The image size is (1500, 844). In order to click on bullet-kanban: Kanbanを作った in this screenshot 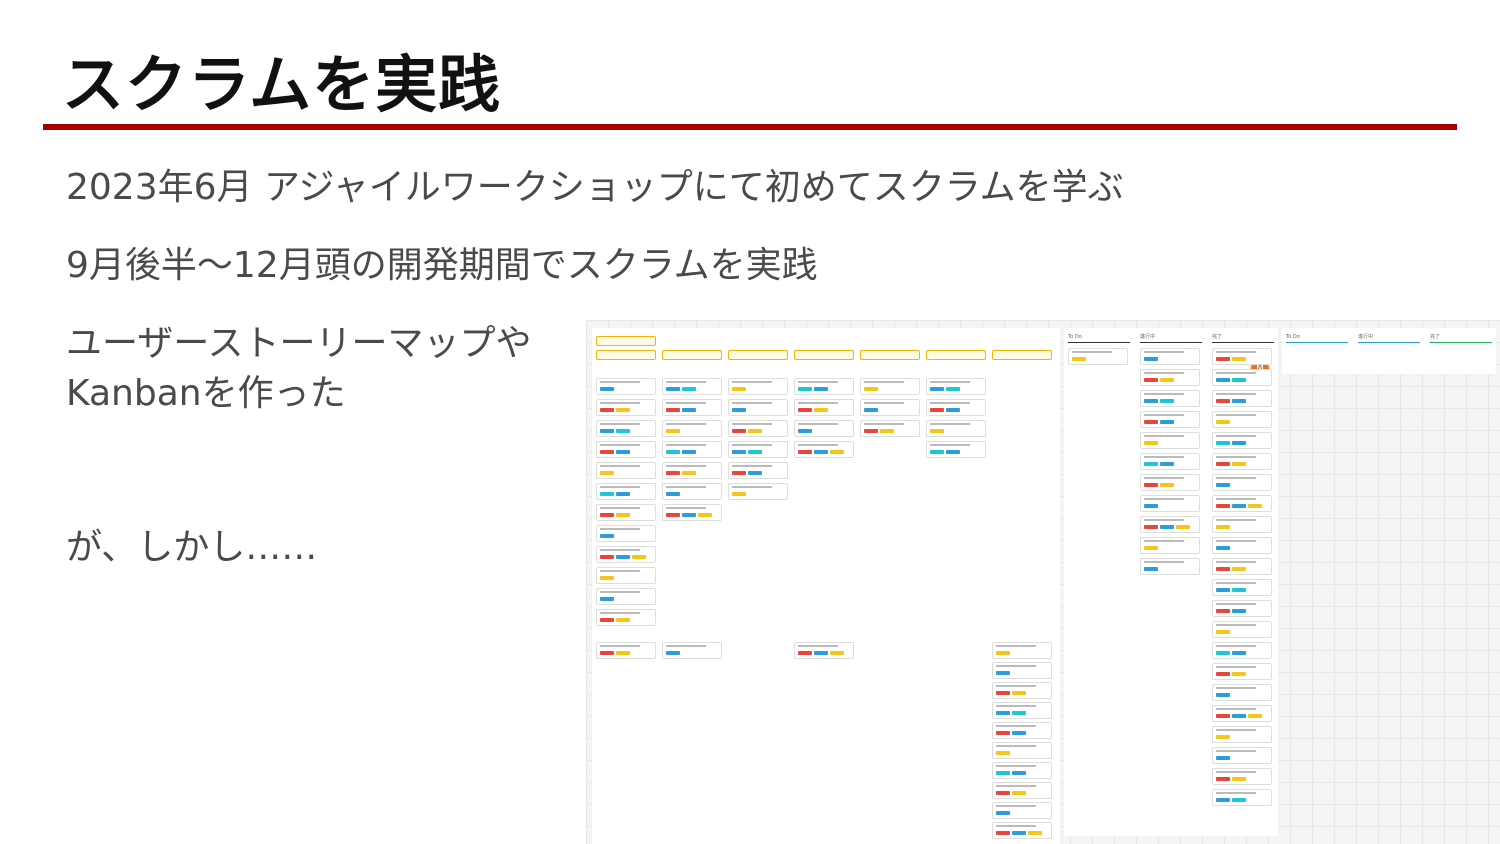, I will do `click(206, 393)`.